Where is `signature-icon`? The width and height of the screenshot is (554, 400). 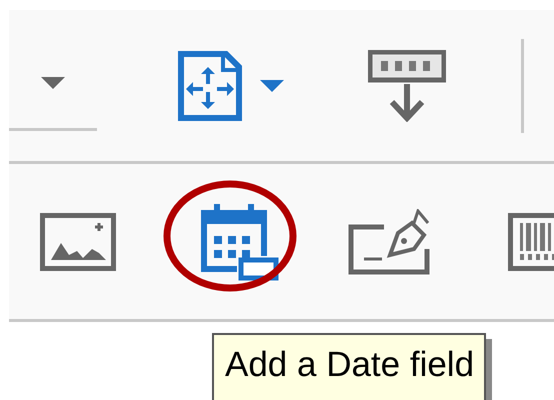 signature-icon is located at coordinates (389, 241).